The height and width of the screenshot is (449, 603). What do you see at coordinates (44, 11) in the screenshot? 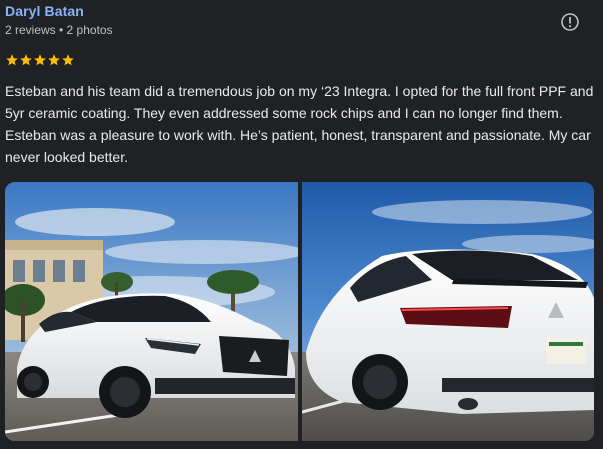
I see `reviewer-name: Daryl Batan` at bounding box center [44, 11].